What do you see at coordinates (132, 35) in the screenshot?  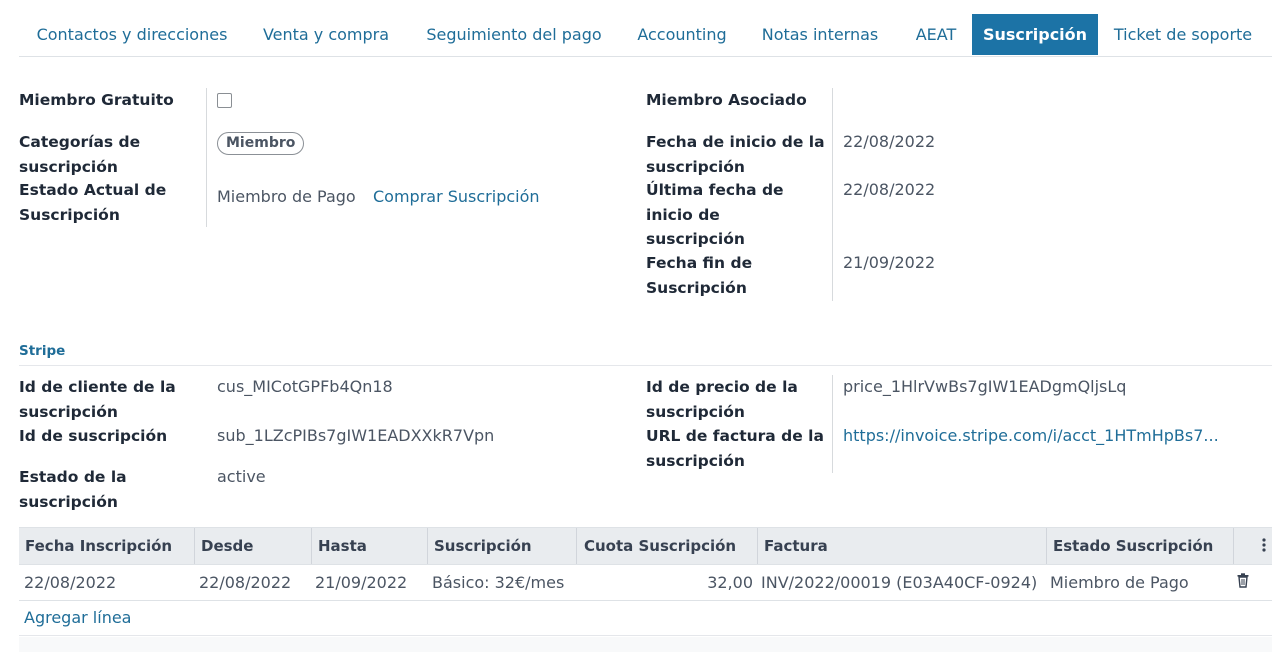 I see `tab-contactos: Contactos y direcciones` at bounding box center [132, 35].